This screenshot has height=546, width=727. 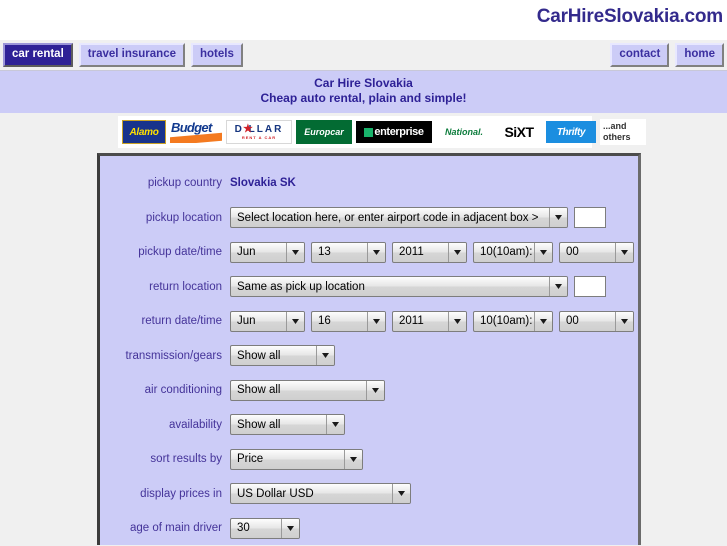 What do you see at coordinates (243, 528) in the screenshot?
I see `select-age-of-main-driver-value: 30` at bounding box center [243, 528].